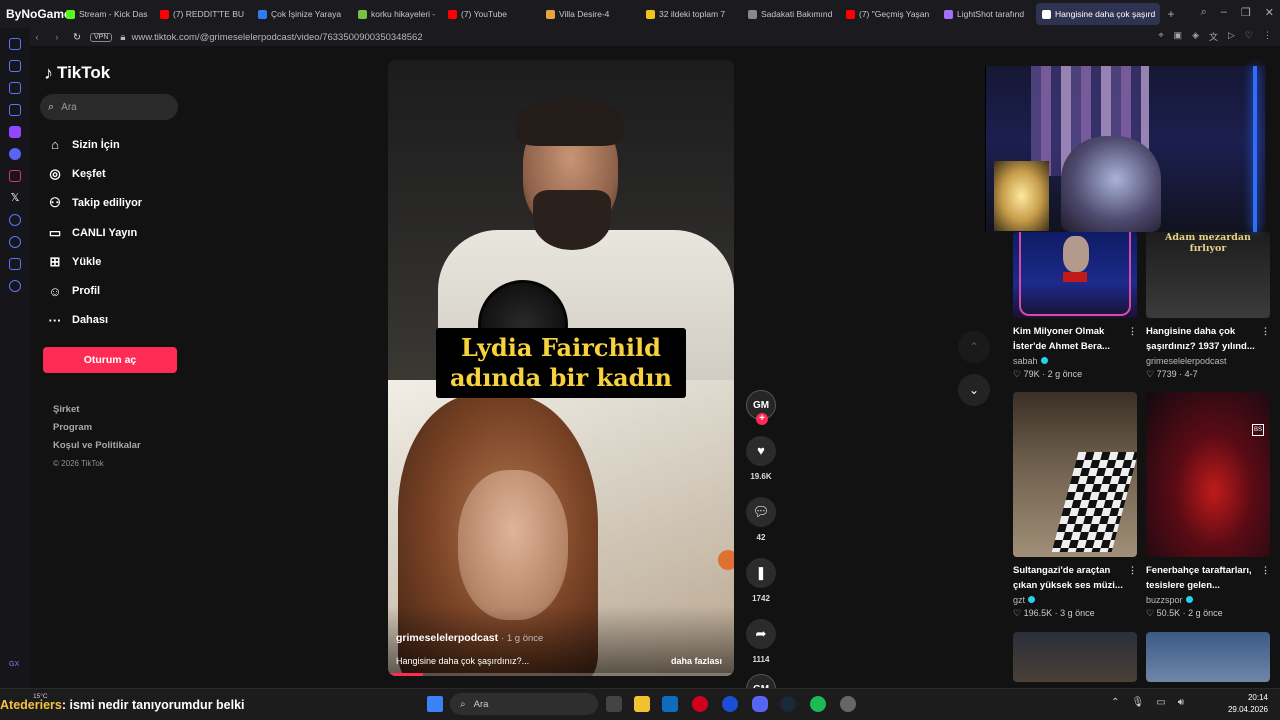 The image size is (1280, 720). What do you see at coordinates (762, 419) in the screenshot?
I see `follow-plus-icon: +` at bounding box center [762, 419].